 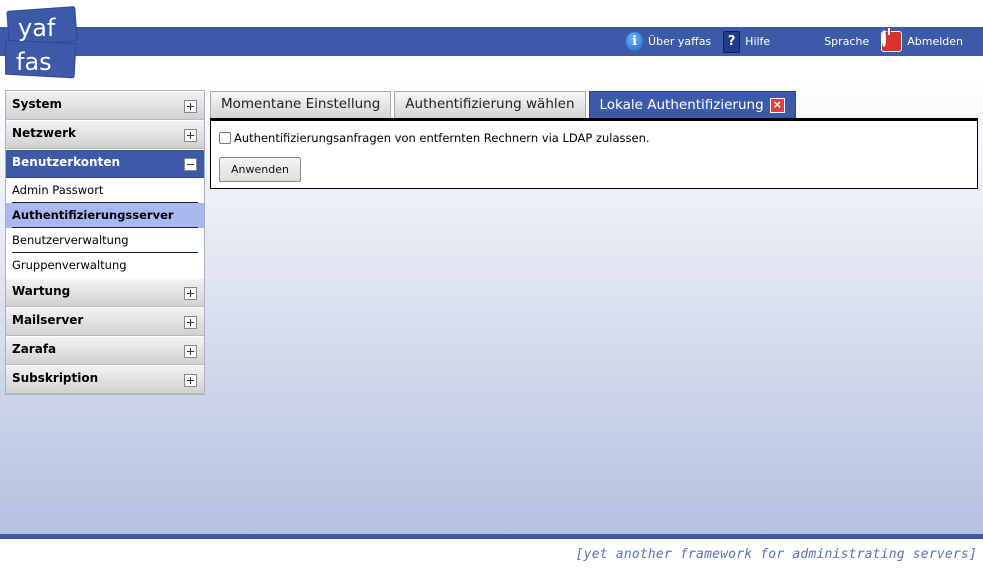 What do you see at coordinates (681, 104) in the screenshot?
I see `tab-label: Lokale Authentifizierung` at bounding box center [681, 104].